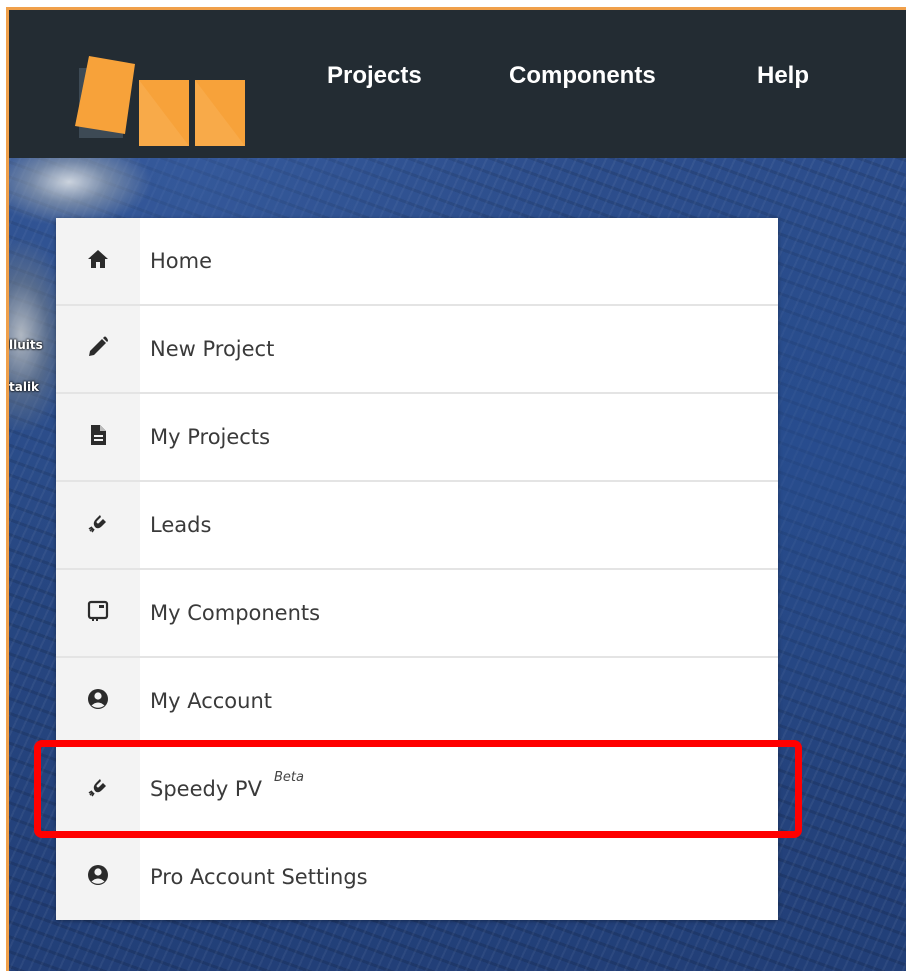 The width and height of the screenshot is (911, 971). What do you see at coordinates (417, 350) in the screenshot?
I see `menu-item-new-project: New Project` at bounding box center [417, 350].